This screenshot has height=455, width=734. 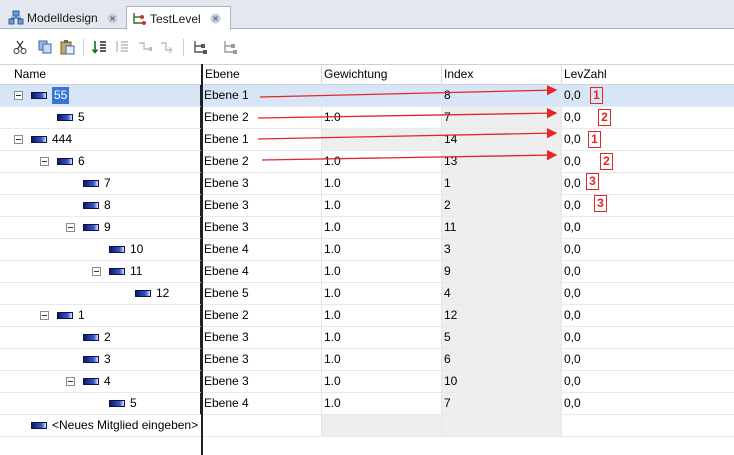 I want to click on index-cell: 4, so click(x=502, y=294).